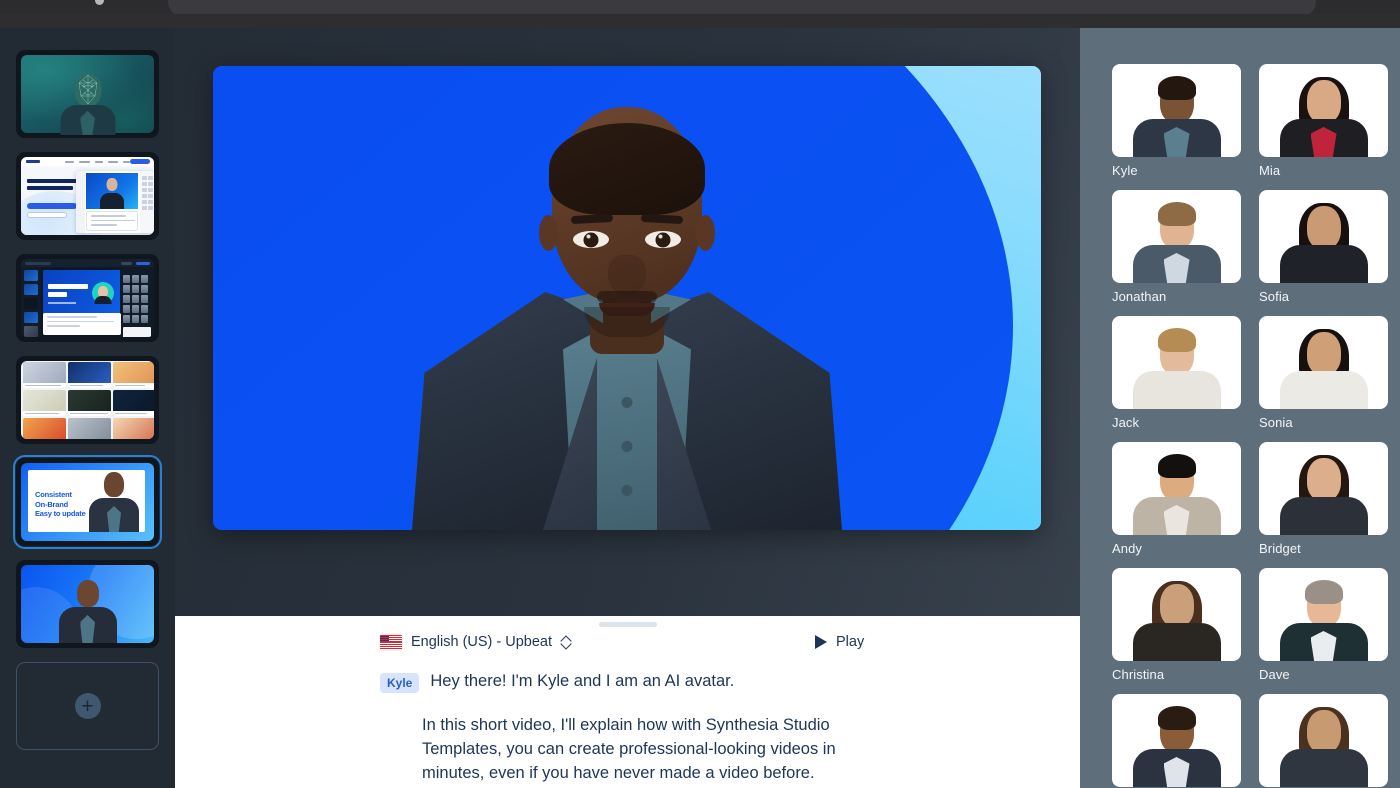  Describe the element at coordinates (1280, 548) in the screenshot. I see `avatar-label: Bridget` at that location.